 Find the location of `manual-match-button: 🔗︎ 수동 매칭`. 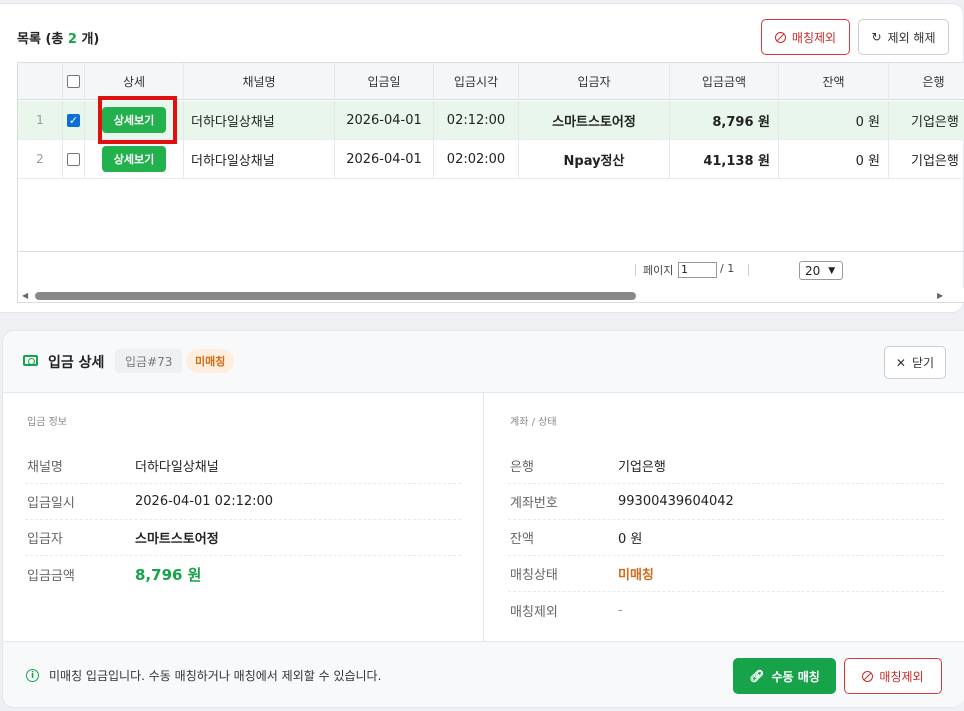

manual-match-button: 🔗︎ 수동 매칭 is located at coordinates (784, 676).